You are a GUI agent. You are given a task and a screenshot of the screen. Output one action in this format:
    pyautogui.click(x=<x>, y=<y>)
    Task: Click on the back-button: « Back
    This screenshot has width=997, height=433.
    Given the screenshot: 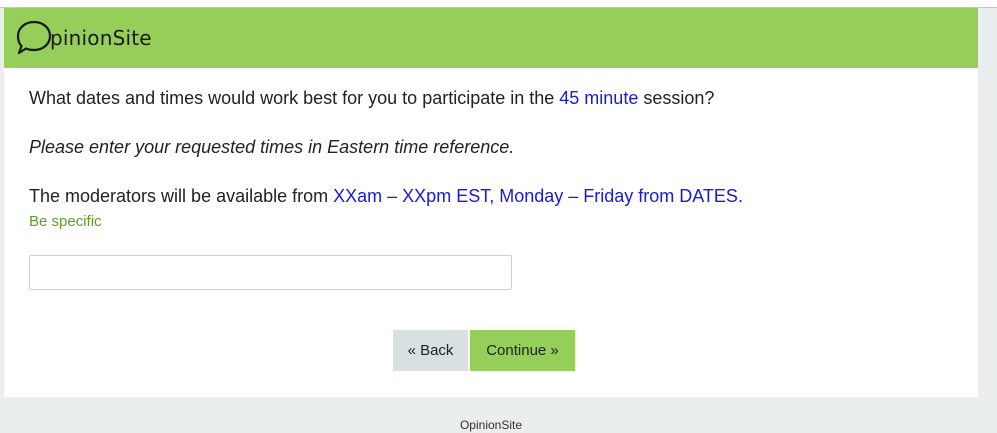 What is the action you would take?
    pyautogui.click(x=430, y=350)
    